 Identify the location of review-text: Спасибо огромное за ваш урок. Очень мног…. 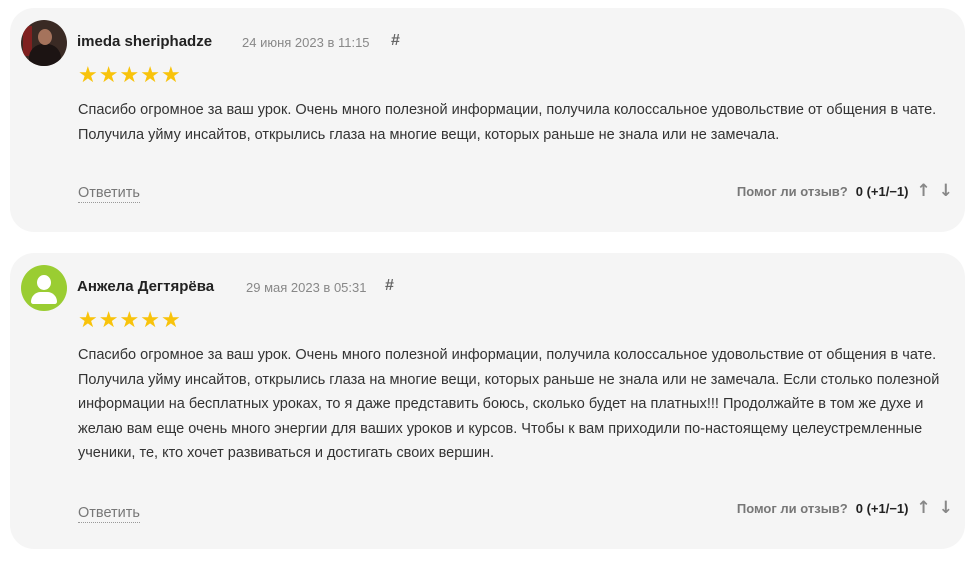
(507, 122).